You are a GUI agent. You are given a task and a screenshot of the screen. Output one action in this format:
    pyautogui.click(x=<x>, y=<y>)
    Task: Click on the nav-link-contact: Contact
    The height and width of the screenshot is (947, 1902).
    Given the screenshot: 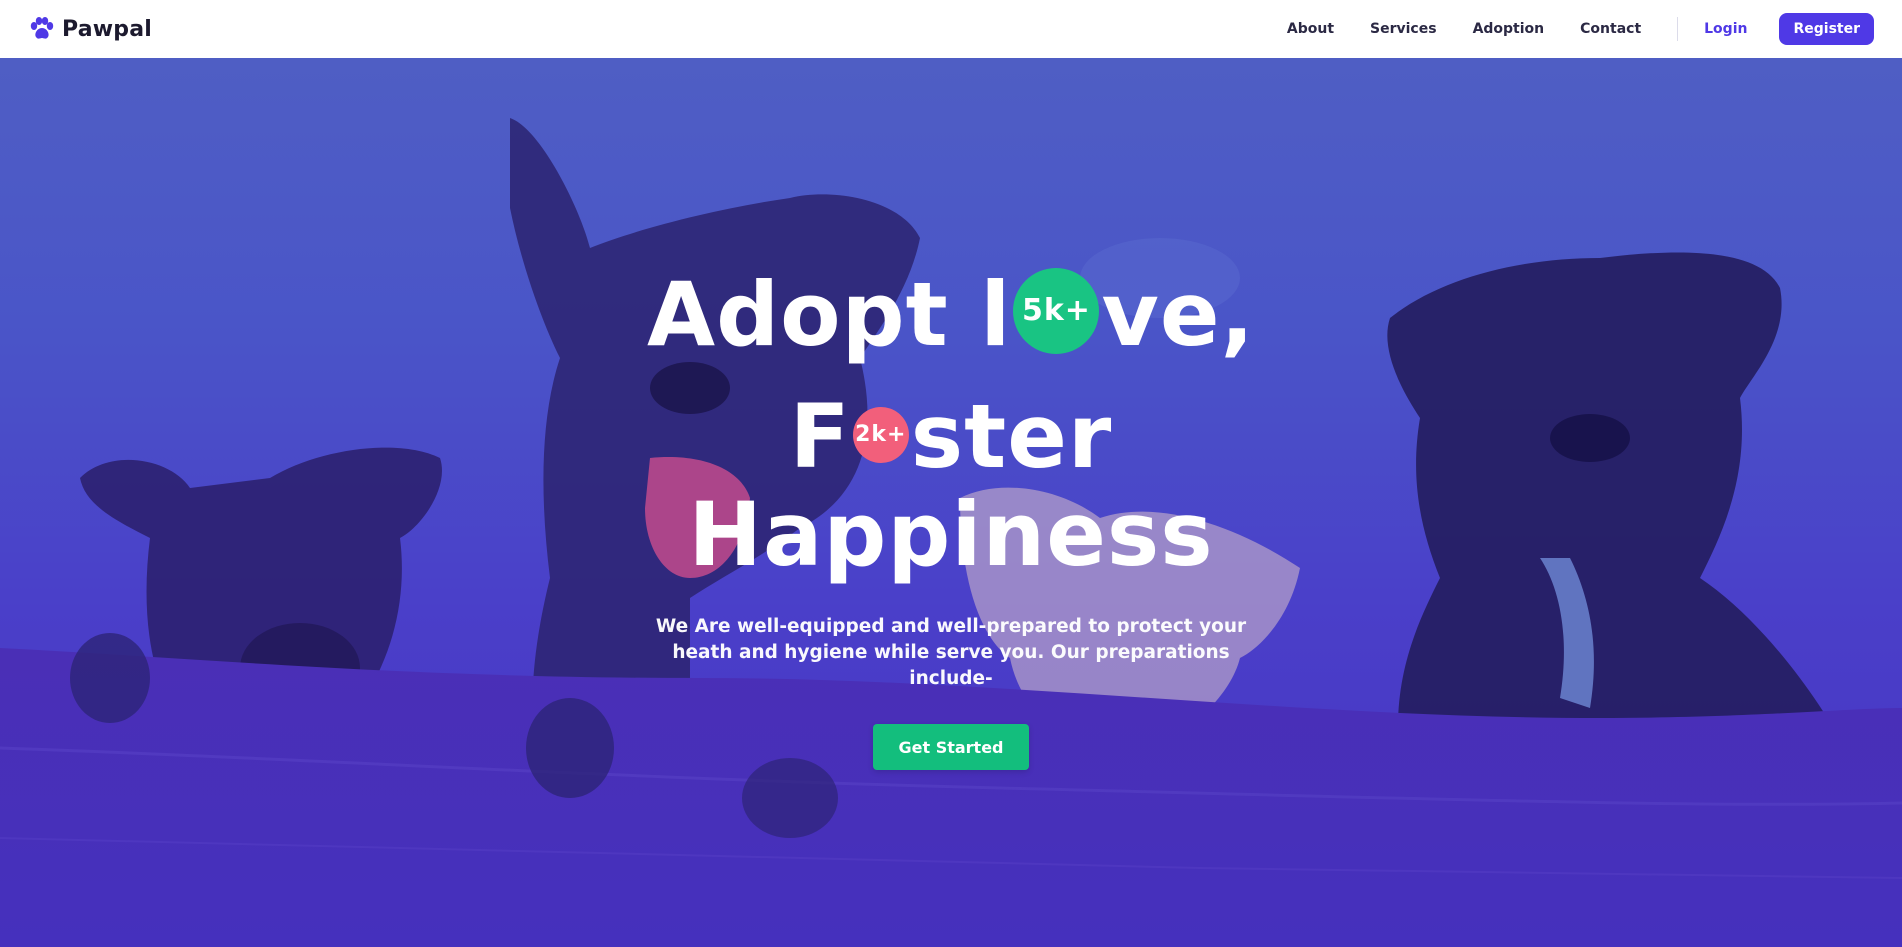 What is the action you would take?
    pyautogui.click(x=1610, y=29)
    